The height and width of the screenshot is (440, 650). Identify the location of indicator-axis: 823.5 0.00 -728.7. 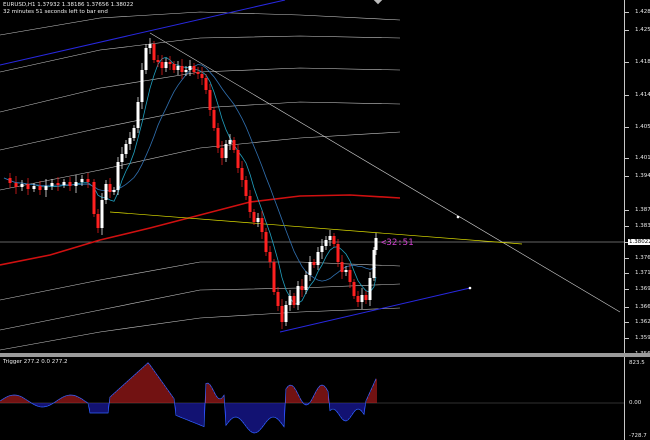
(637, 398).